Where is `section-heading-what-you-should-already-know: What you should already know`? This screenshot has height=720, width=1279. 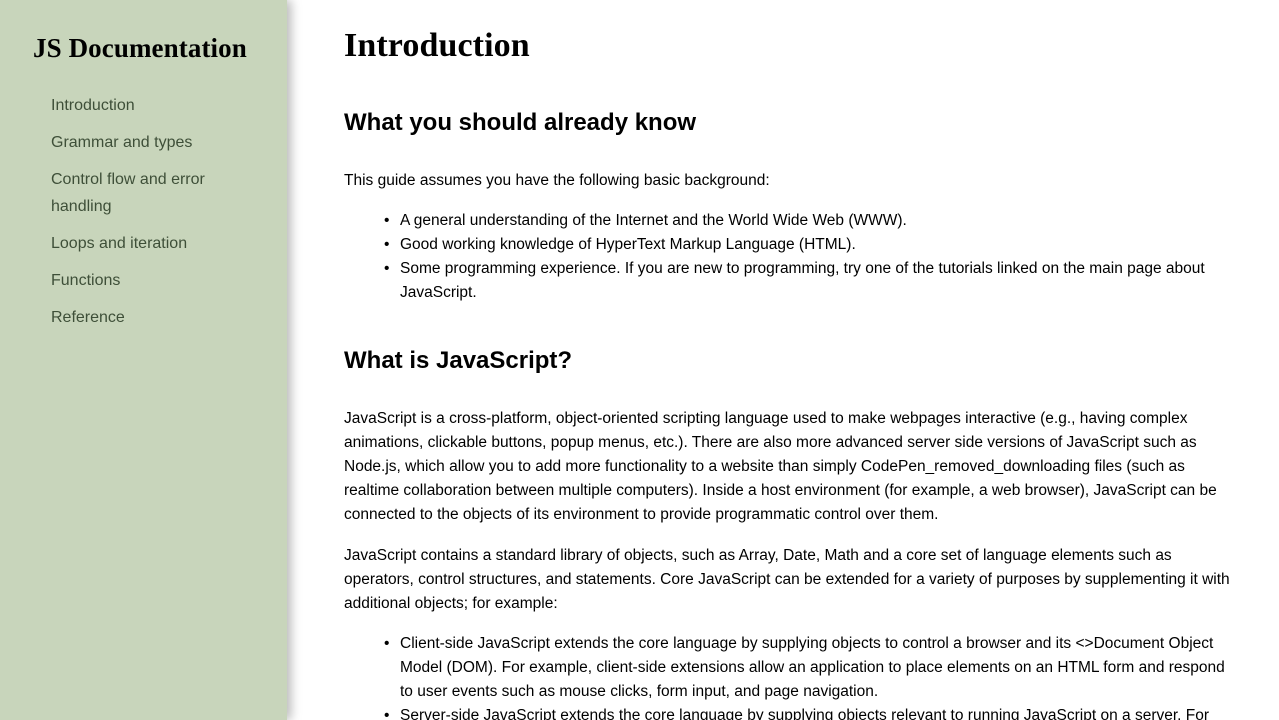
section-heading-what-you-should-already-know: What you should already know is located at coordinates (520, 122).